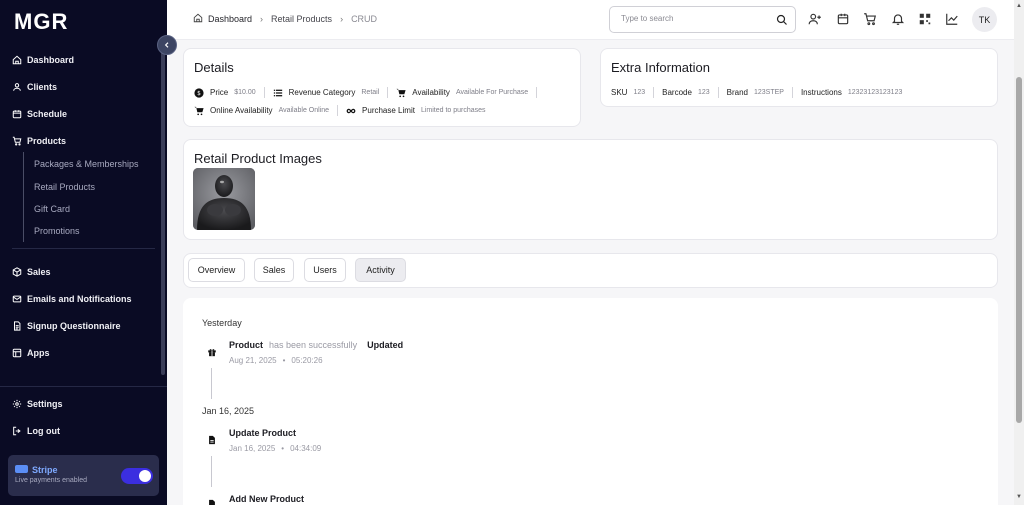  I want to click on category-value: Retail, so click(370, 92).